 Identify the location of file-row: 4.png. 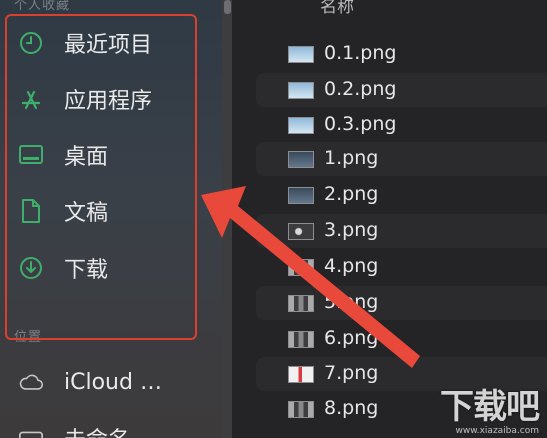
(401, 267).